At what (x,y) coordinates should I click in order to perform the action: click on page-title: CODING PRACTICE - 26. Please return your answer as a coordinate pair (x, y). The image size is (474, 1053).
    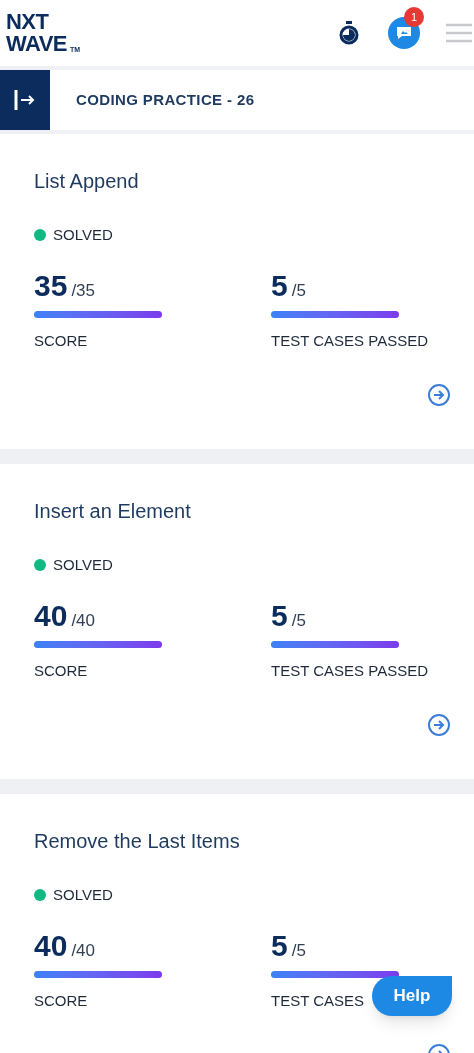
    Looking at the image, I should click on (165, 99).